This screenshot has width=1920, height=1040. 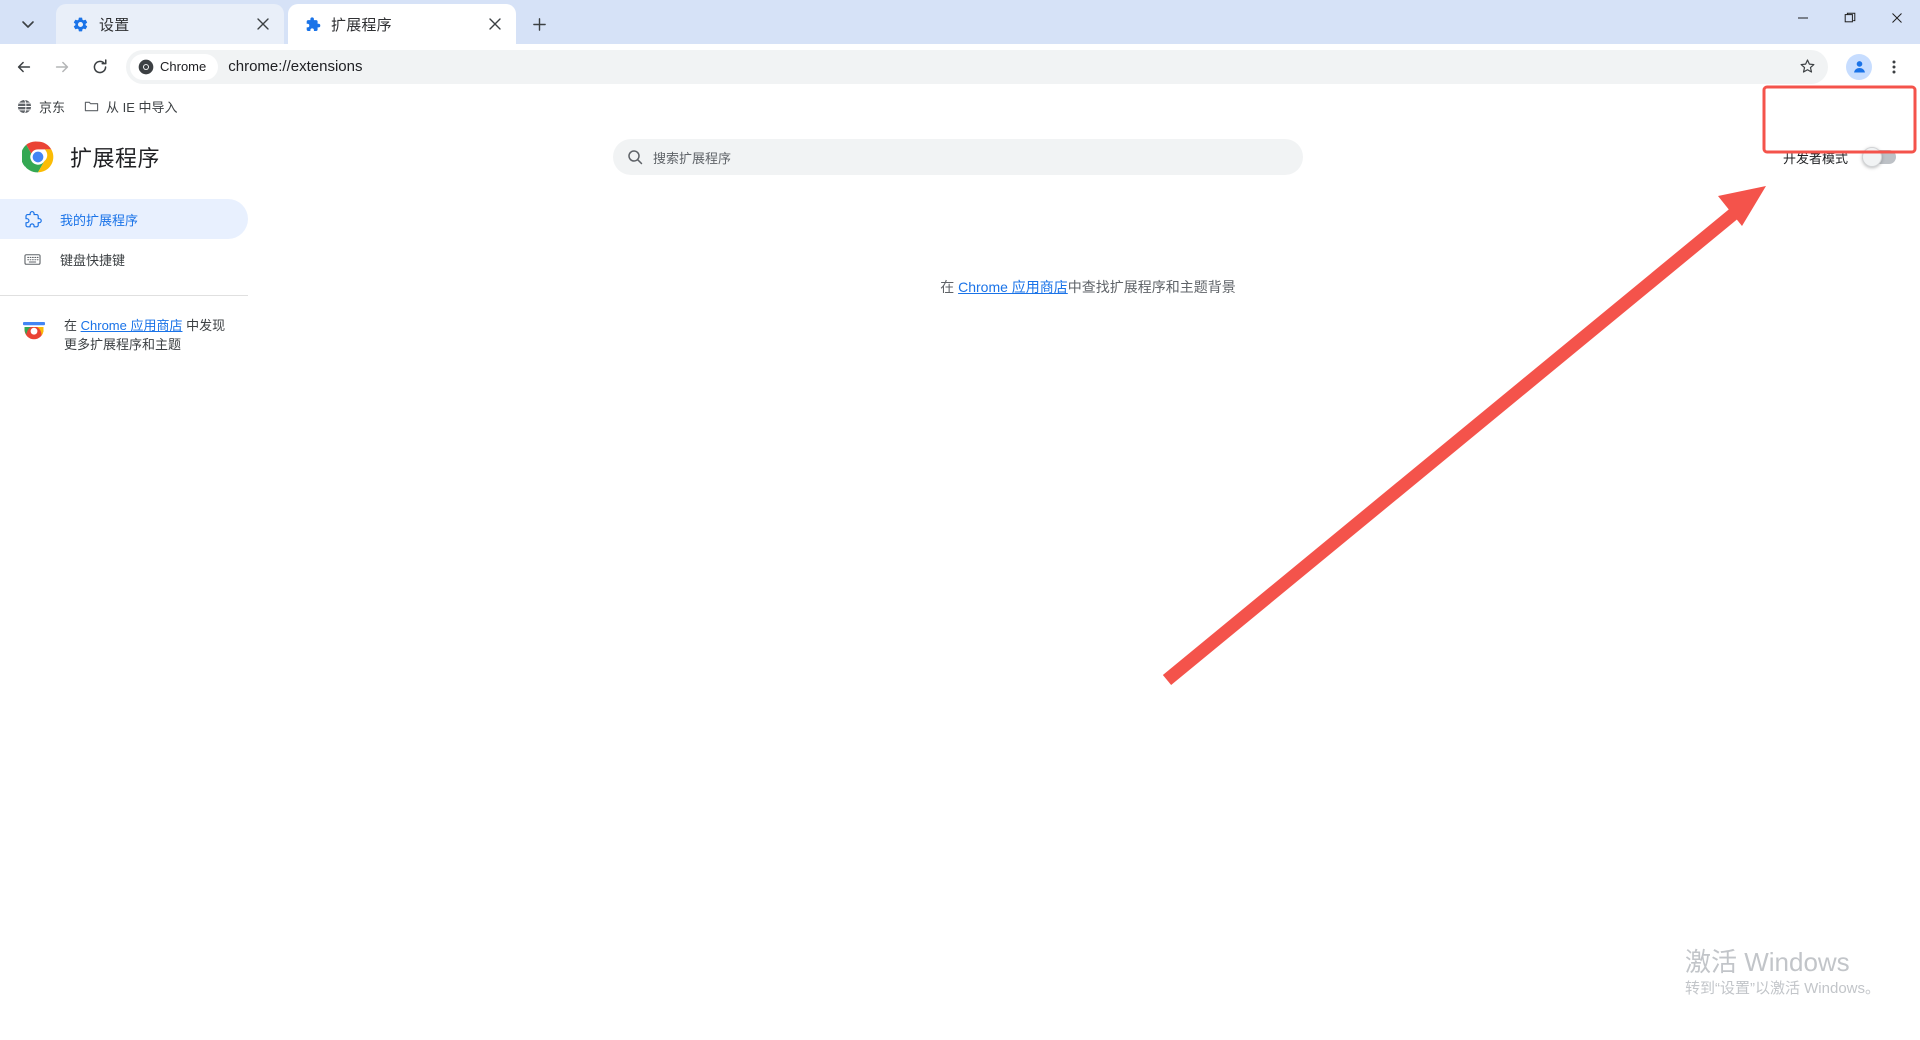 I want to click on search-placeholder: 搜索扩展程序, so click(x=692, y=158).